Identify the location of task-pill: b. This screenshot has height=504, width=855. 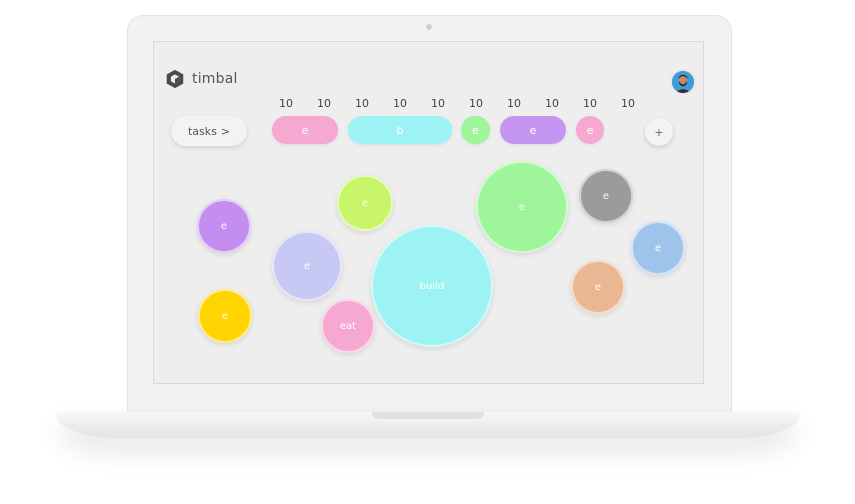
(400, 130).